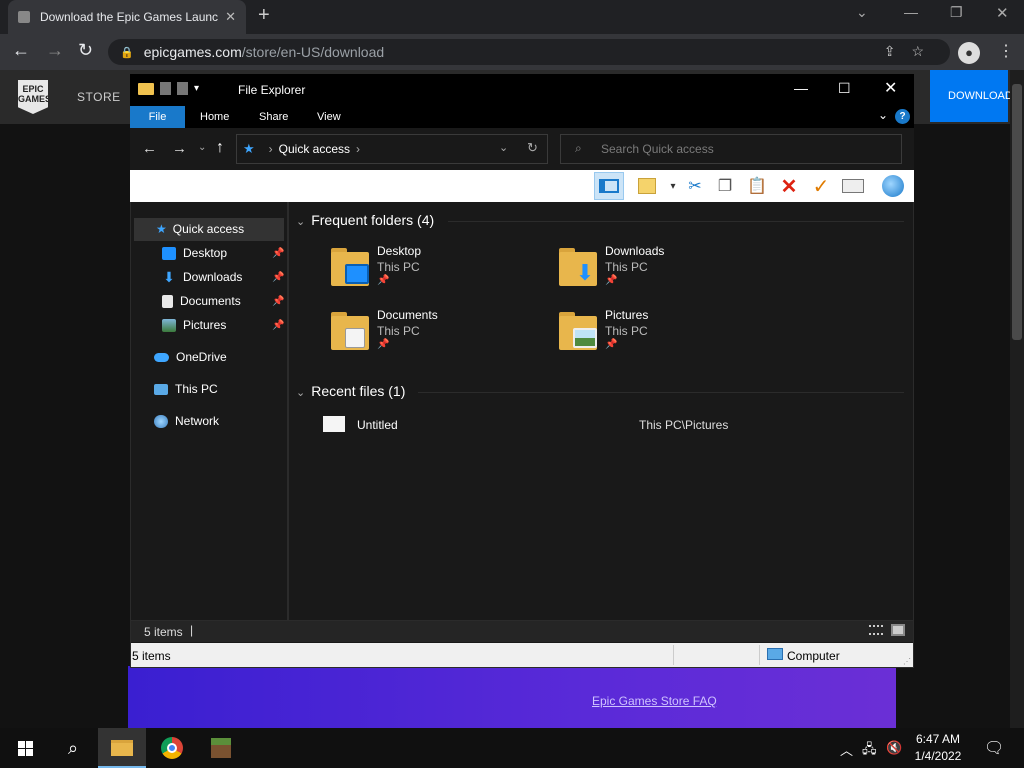  What do you see at coordinates (938, 748) in the screenshot?
I see `taskbar-clock: 6:47 AM 1/4/2022` at bounding box center [938, 748].